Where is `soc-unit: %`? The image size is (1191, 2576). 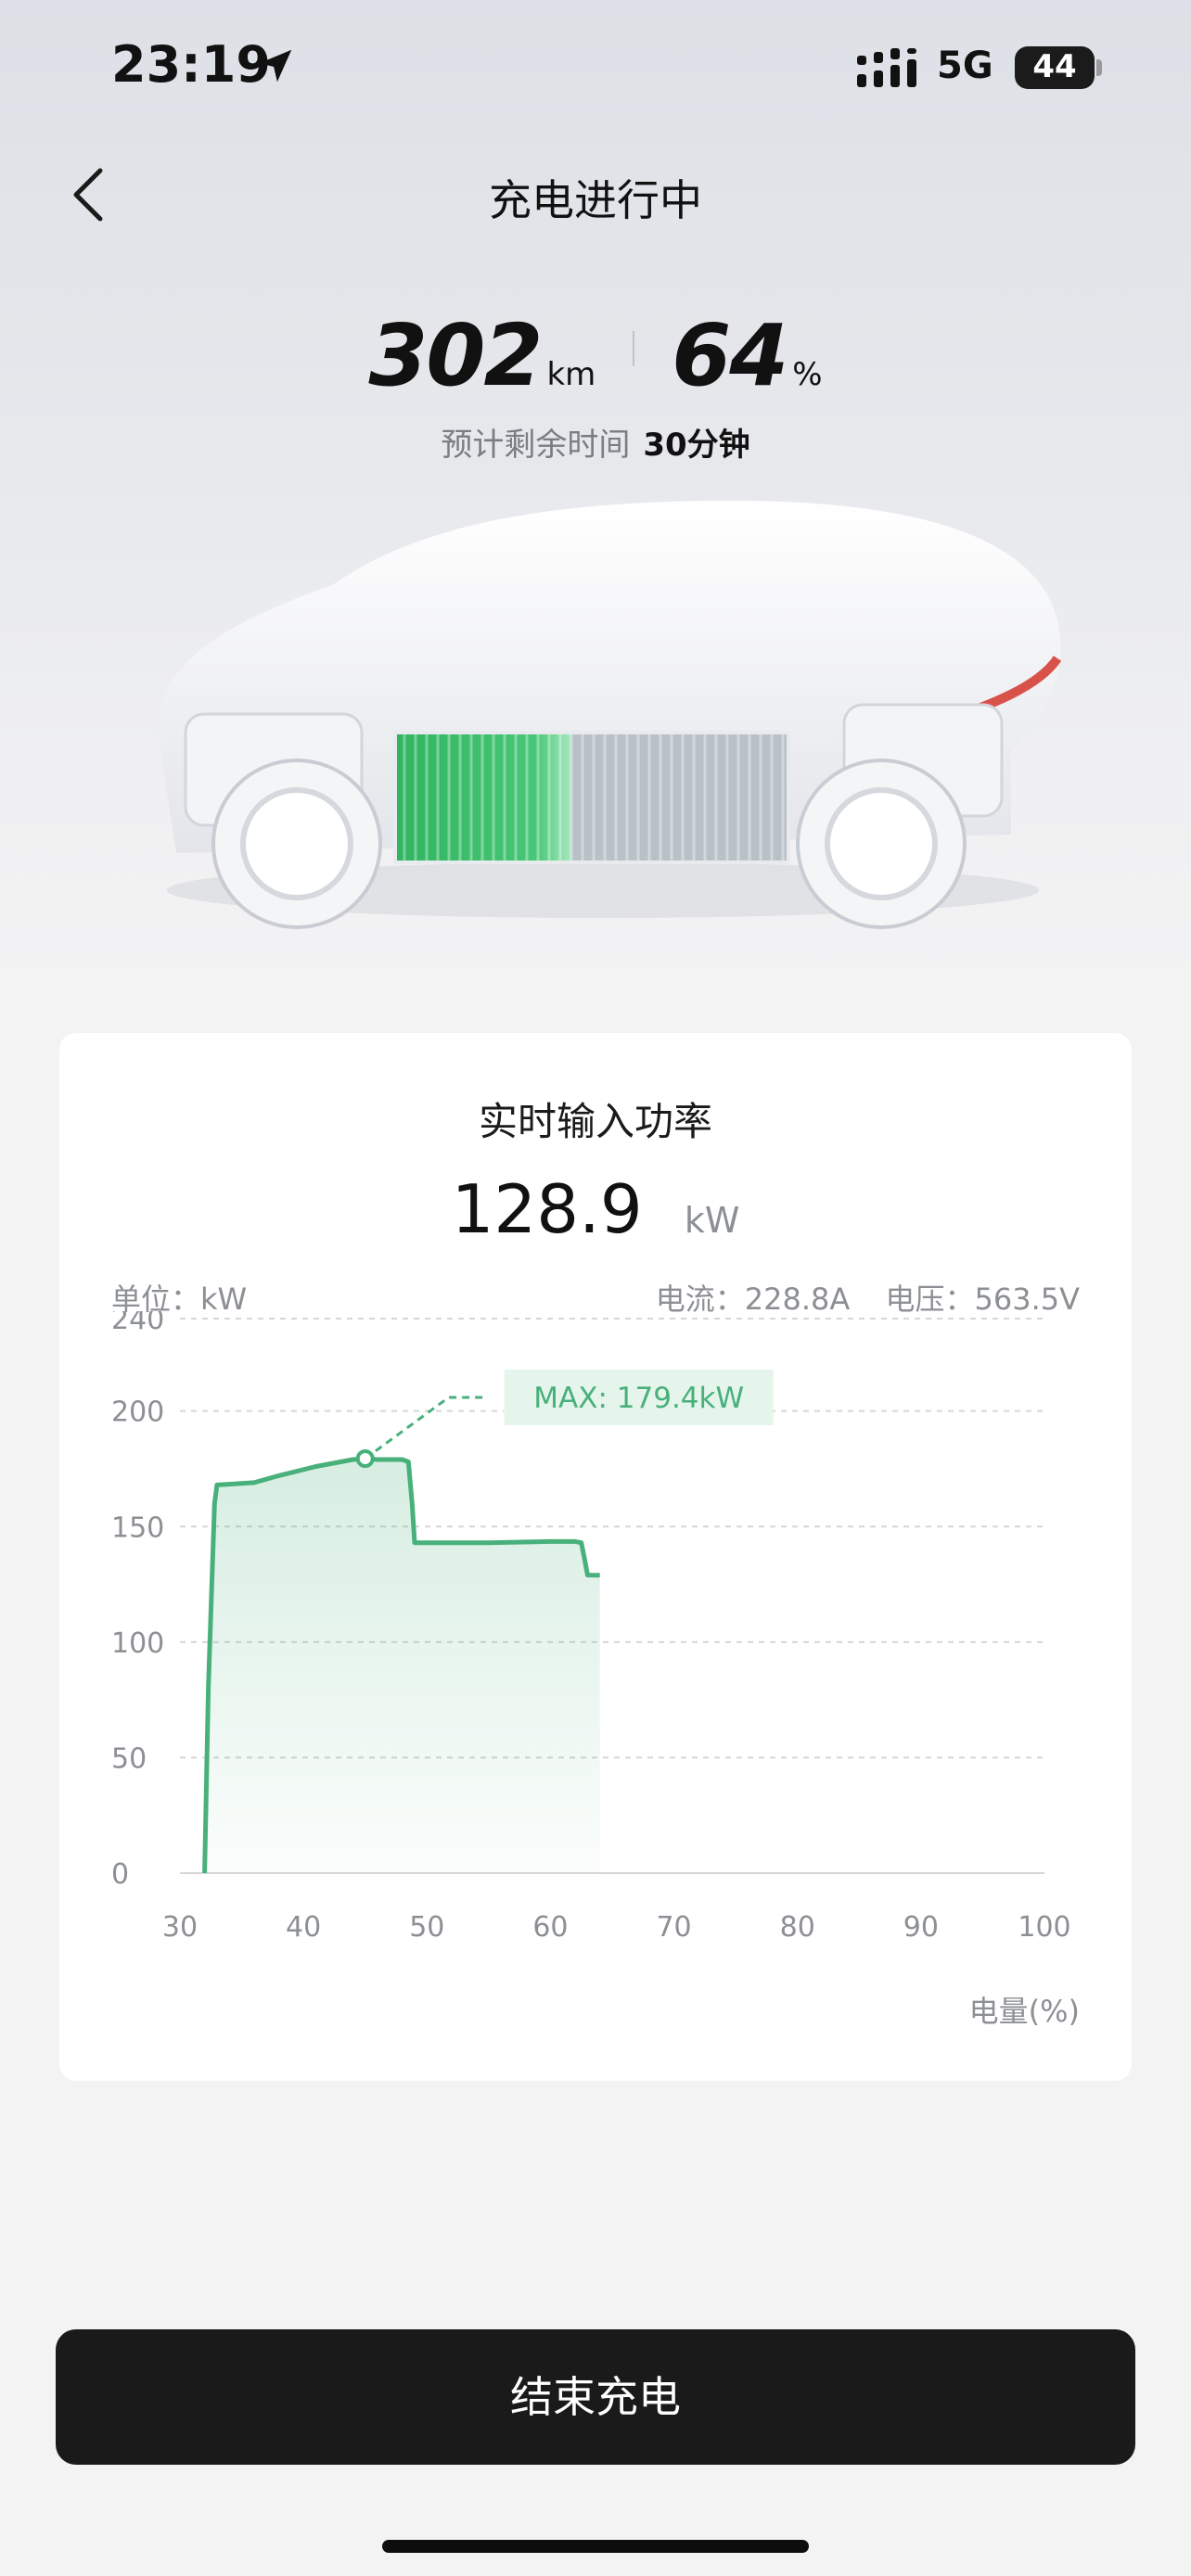 soc-unit: % is located at coordinates (807, 374).